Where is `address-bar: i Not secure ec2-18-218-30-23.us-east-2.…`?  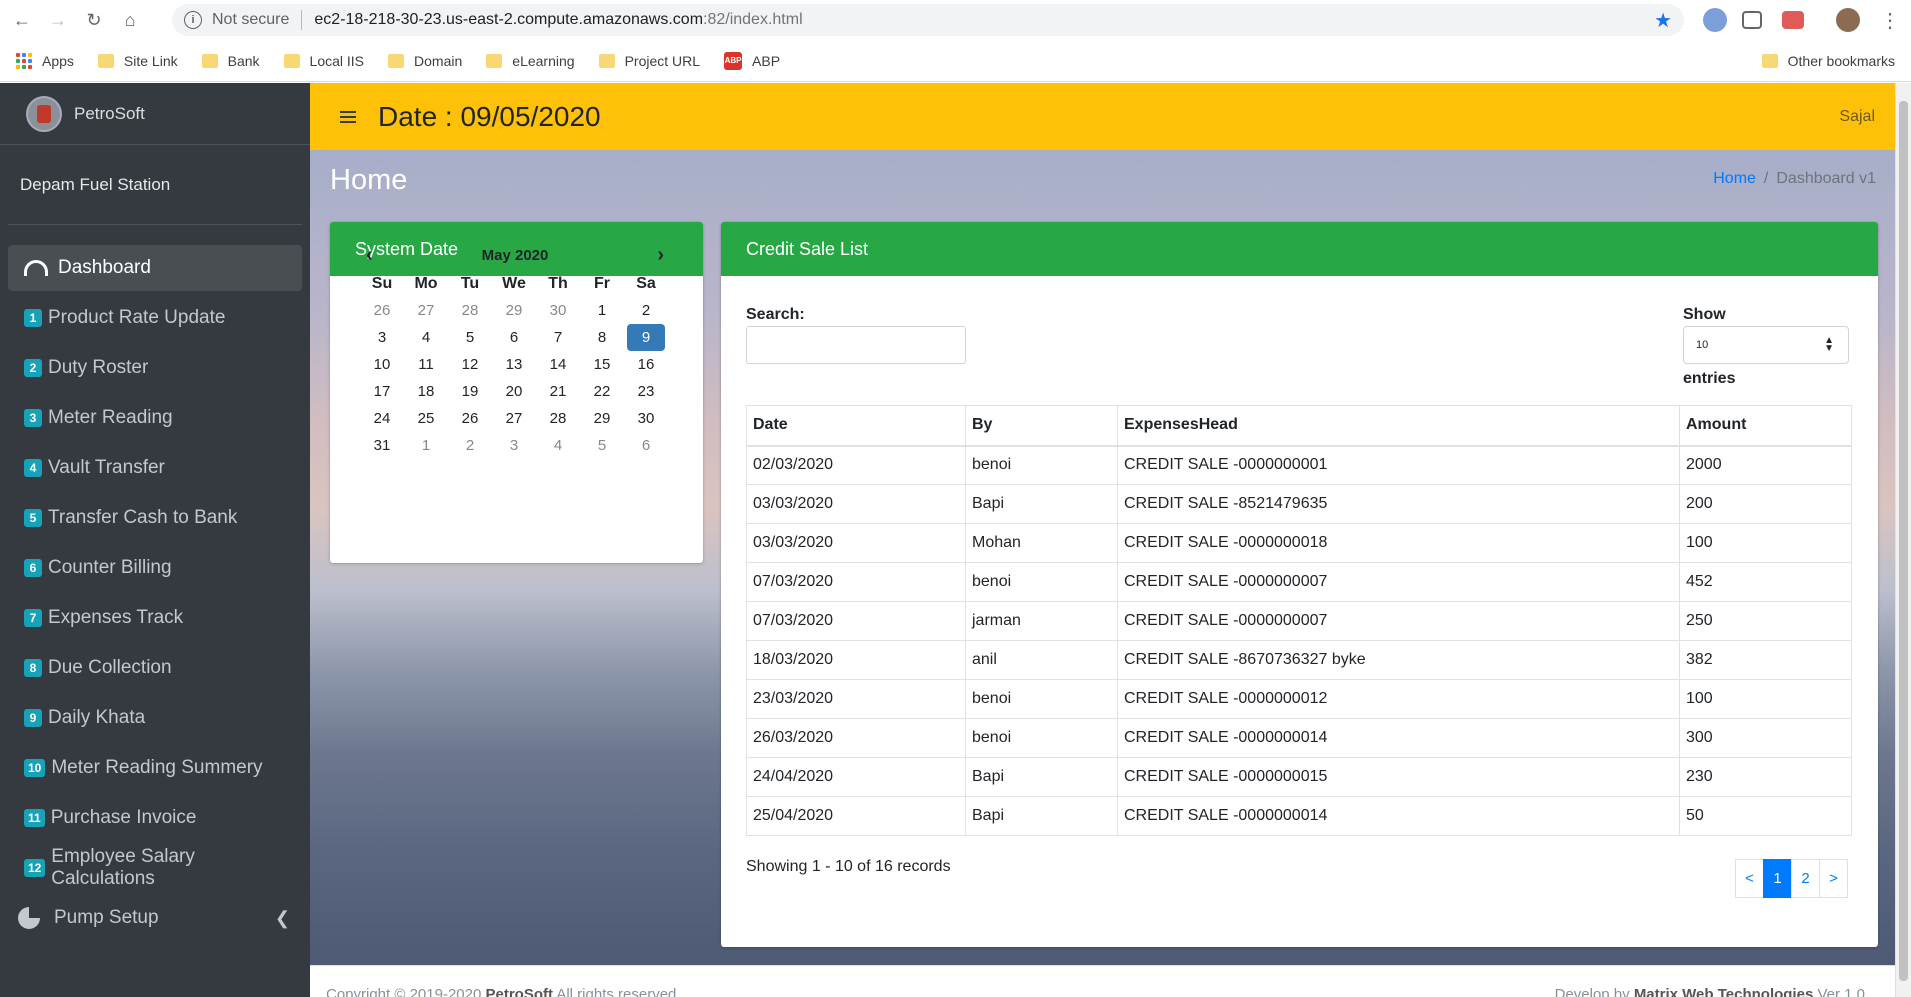 address-bar: i Not secure ec2-18-218-30-23.us-east-2.… is located at coordinates (928, 20).